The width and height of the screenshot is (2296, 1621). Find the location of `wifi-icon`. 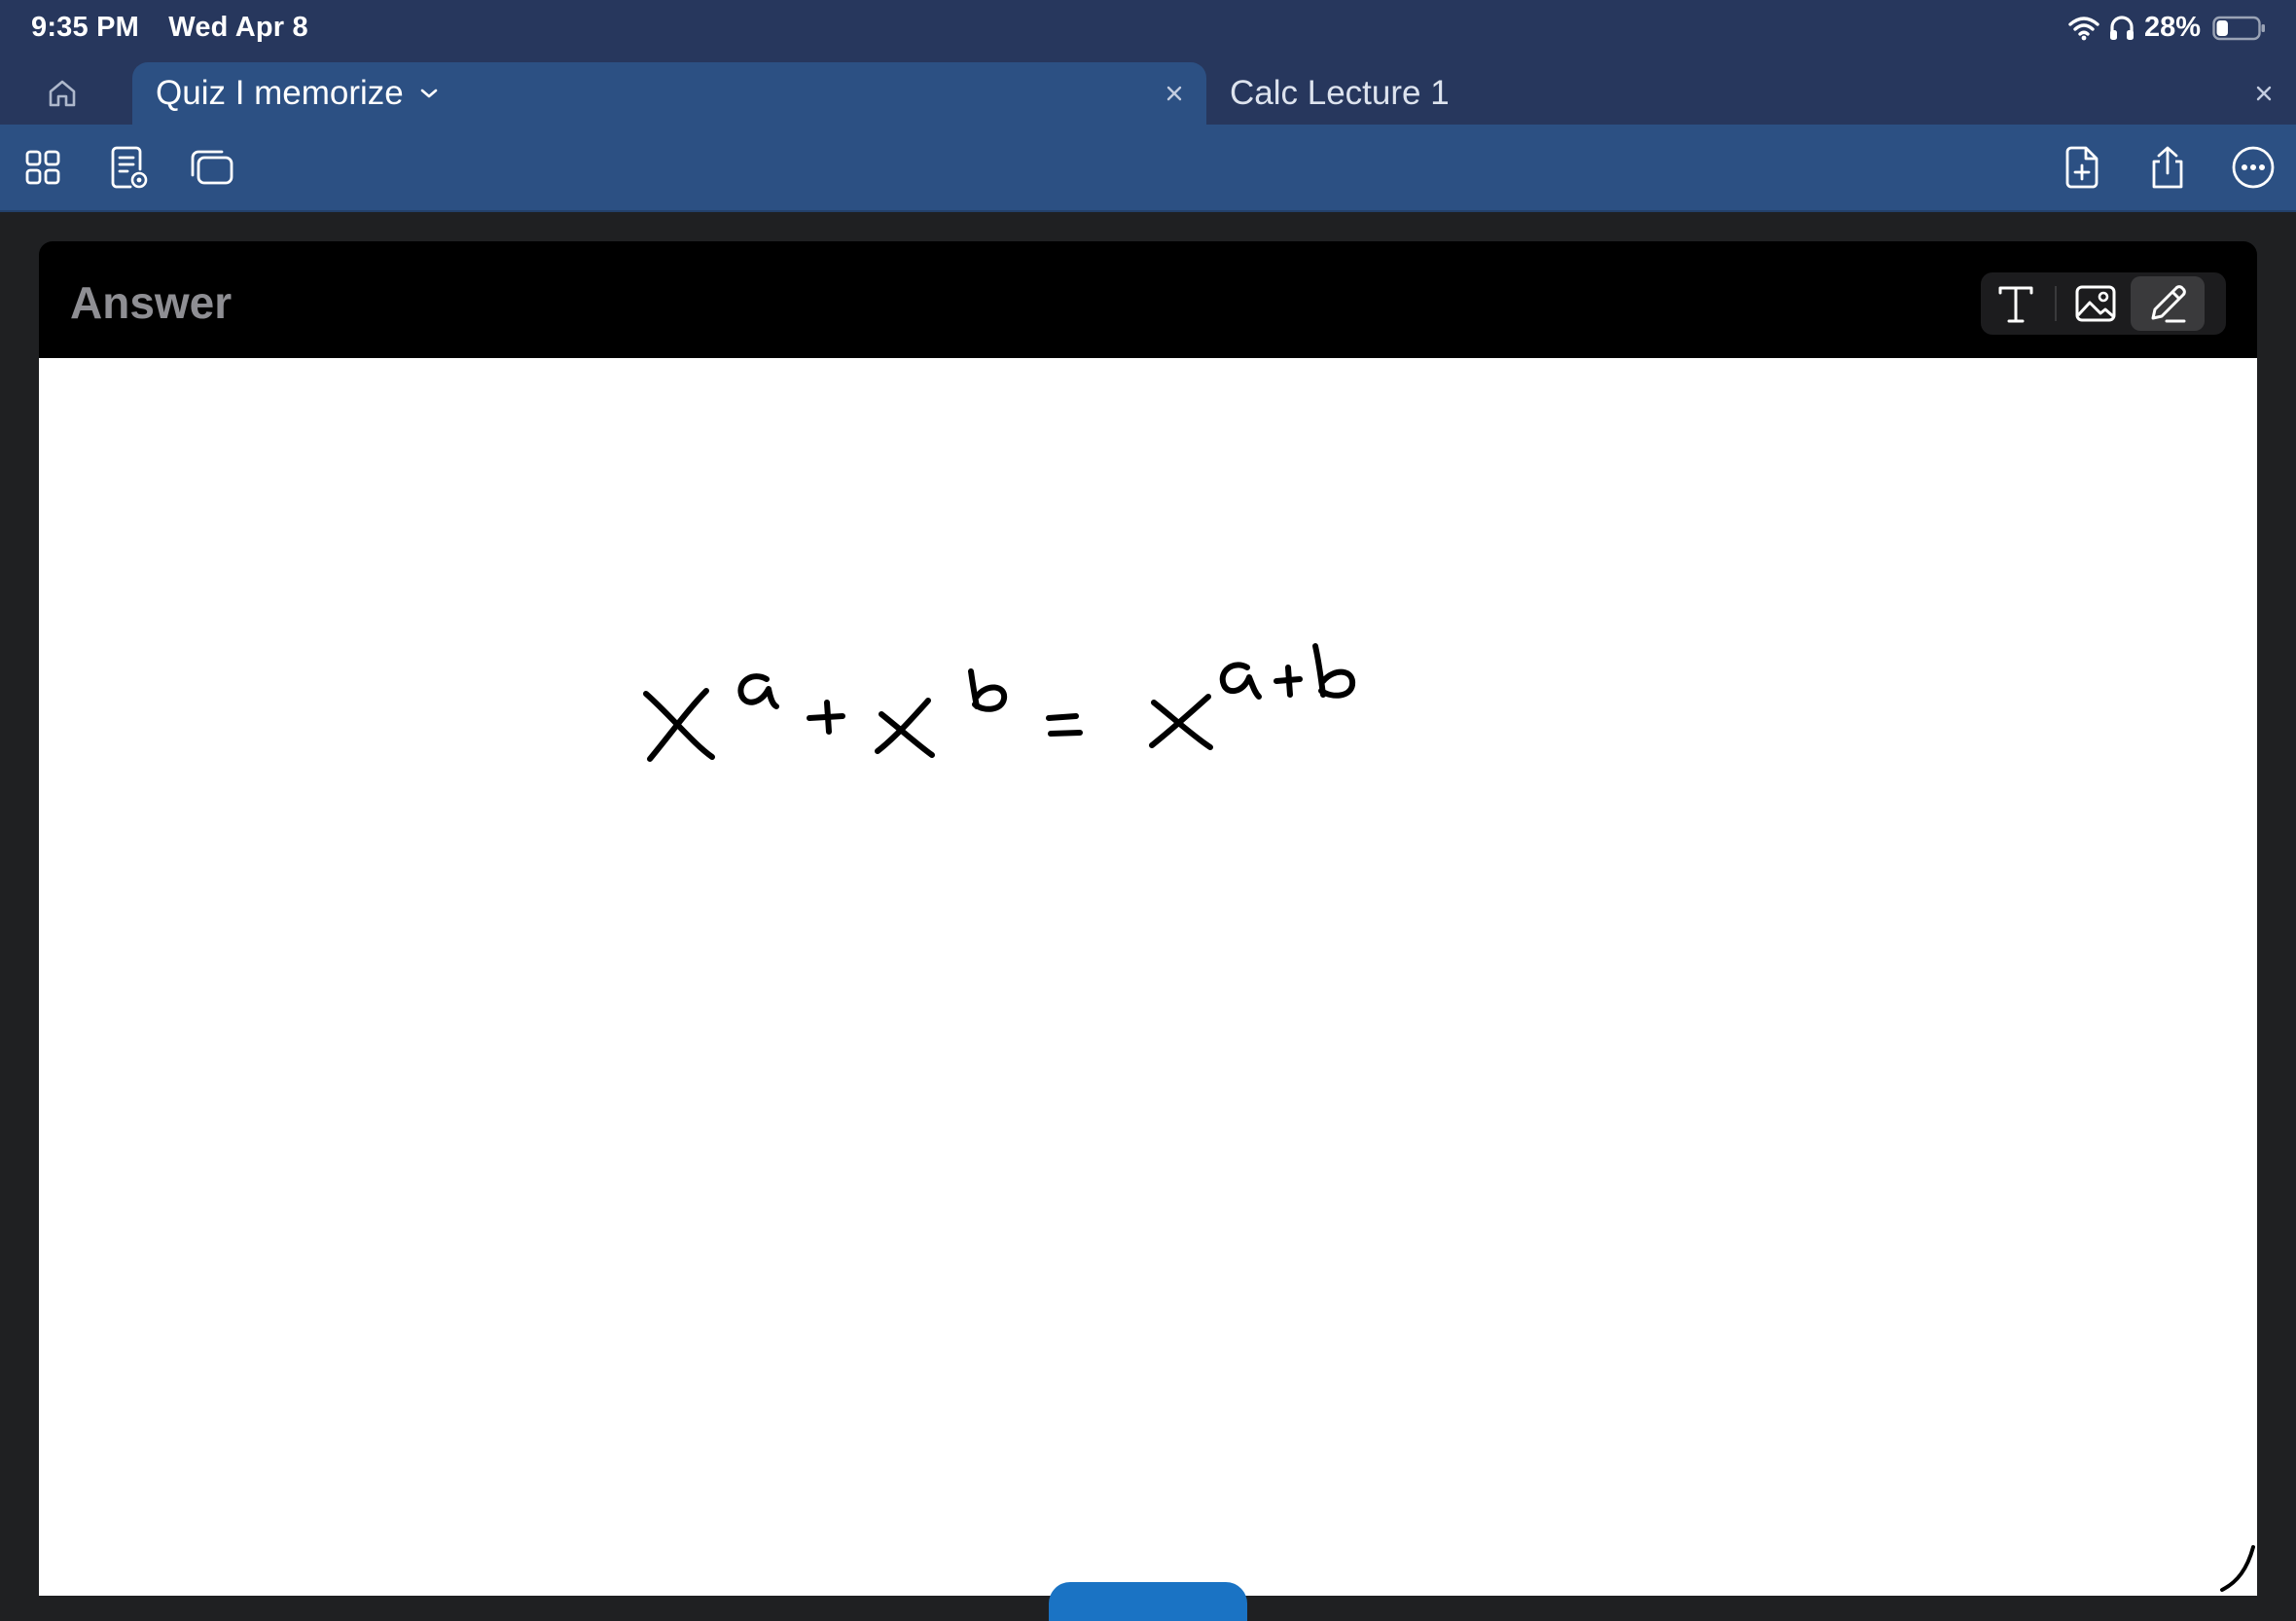

wifi-icon is located at coordinates (2083, 28).